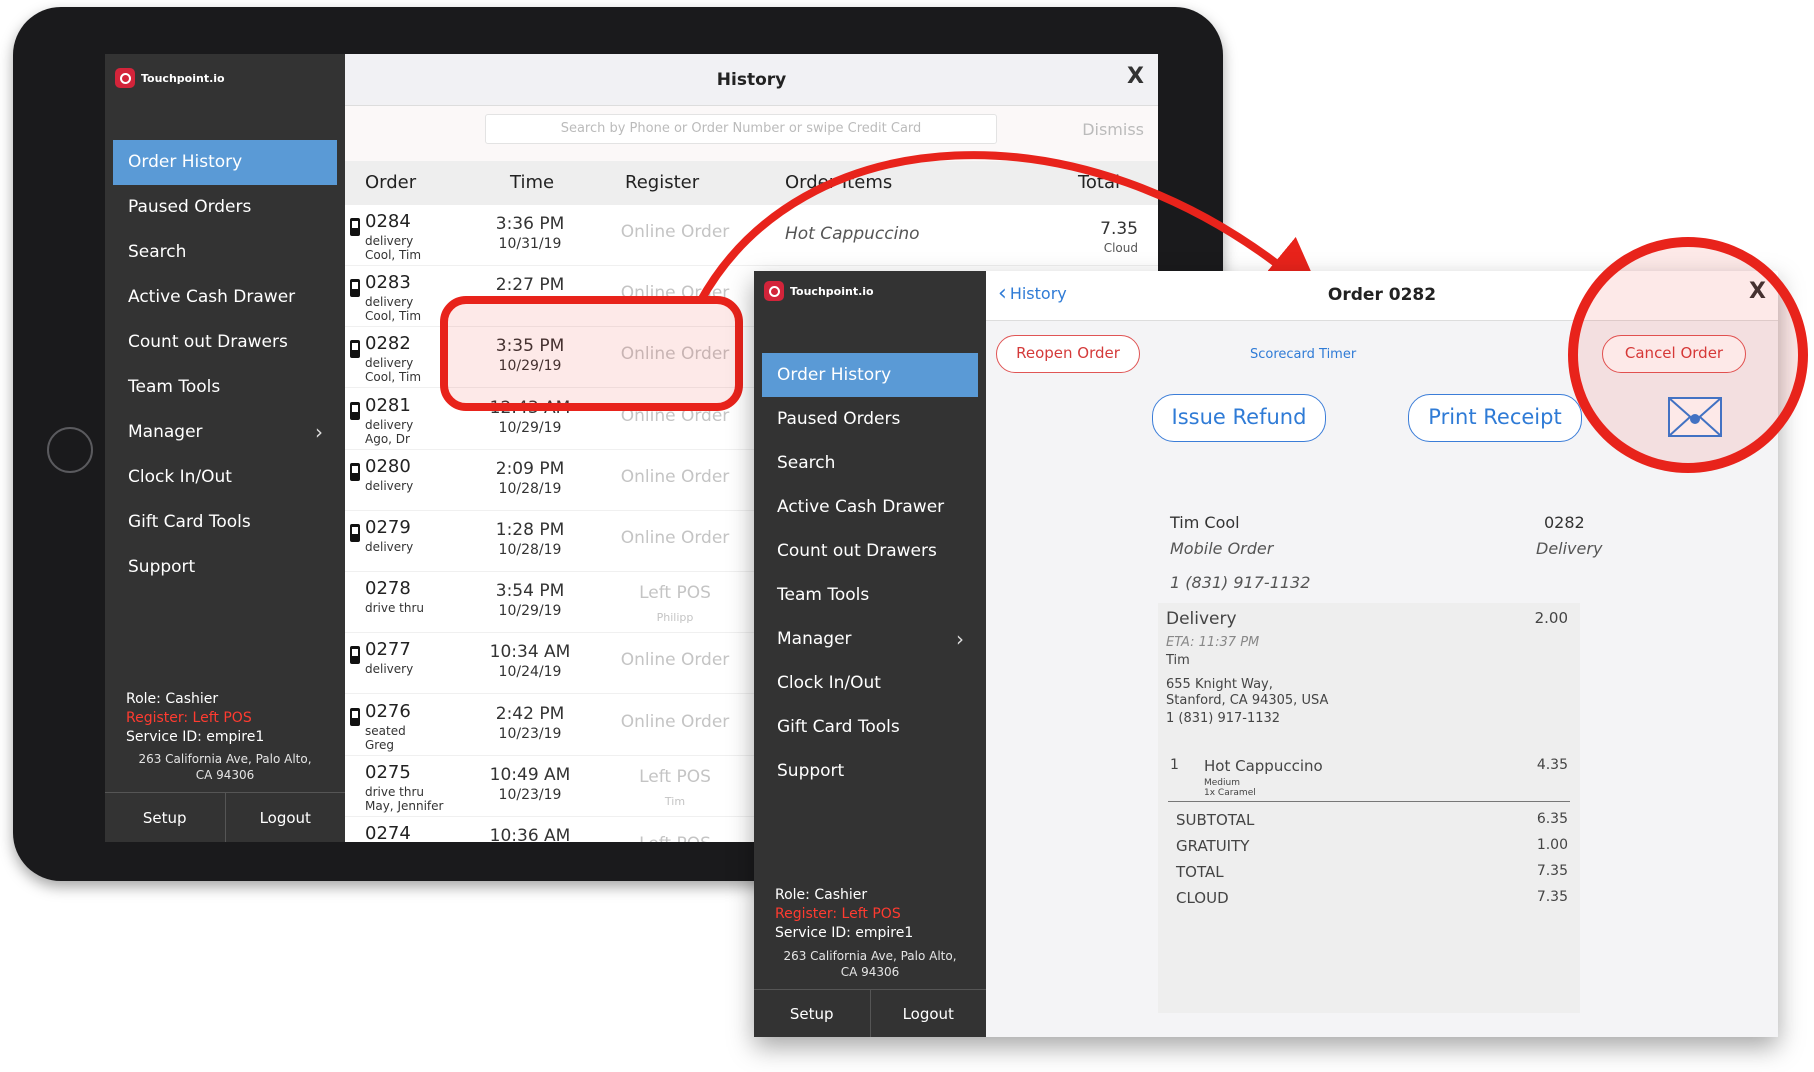 The height and width of the screenshot is (1072, 1814). I want to click on address-line: 263 California Ave, Palo Alto,, so click(870, 956).